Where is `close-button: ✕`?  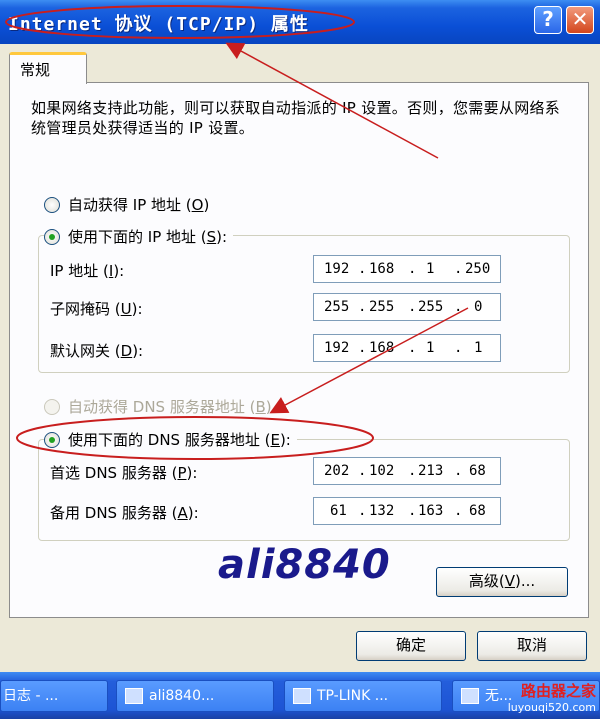
close-button: ✕ is located at coordinates (580, 20).